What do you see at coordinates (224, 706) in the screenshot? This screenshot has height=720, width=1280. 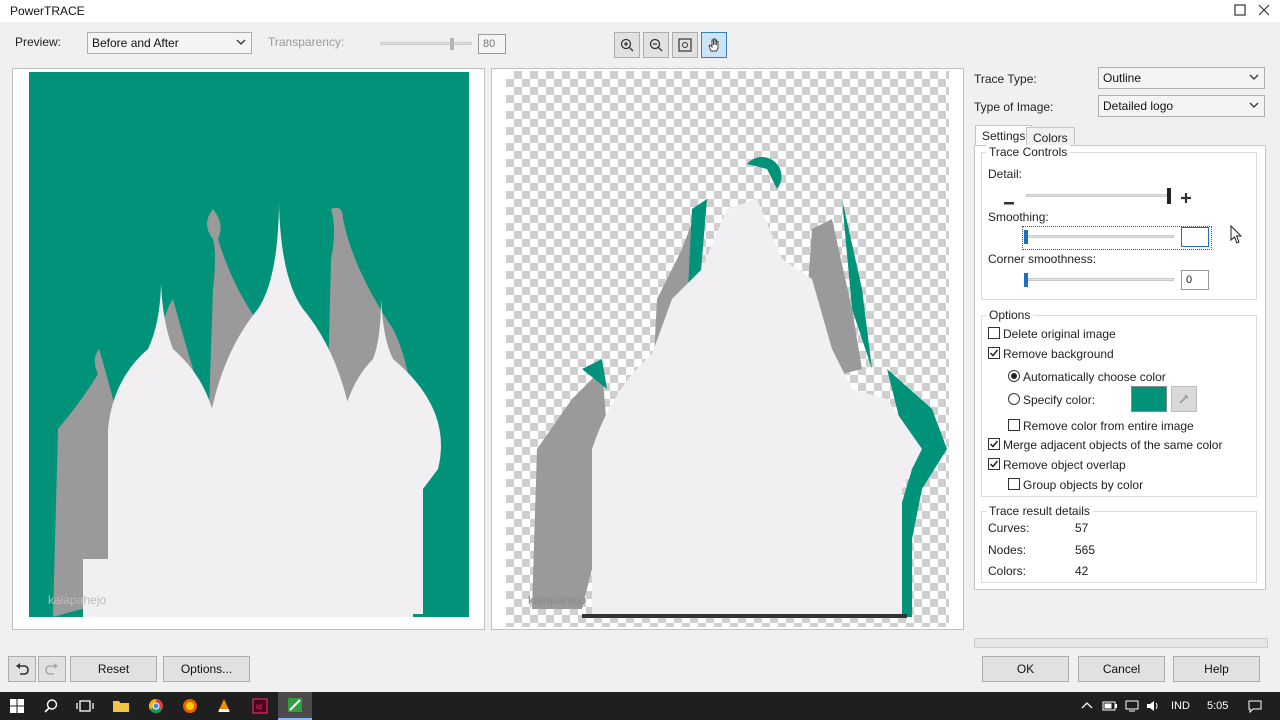 I see `vlc-taskbar` at bounding box center [224, 706].